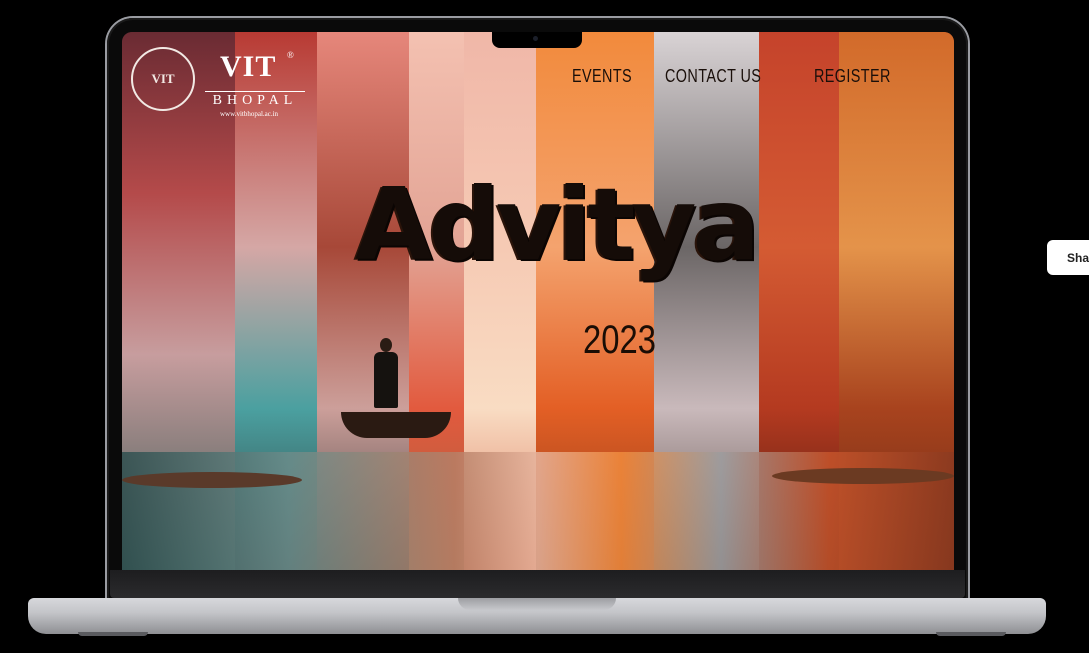 The height and width of the screenshot is (653, 1089). I want to click on seal-text: VIT, so click(163, 78).